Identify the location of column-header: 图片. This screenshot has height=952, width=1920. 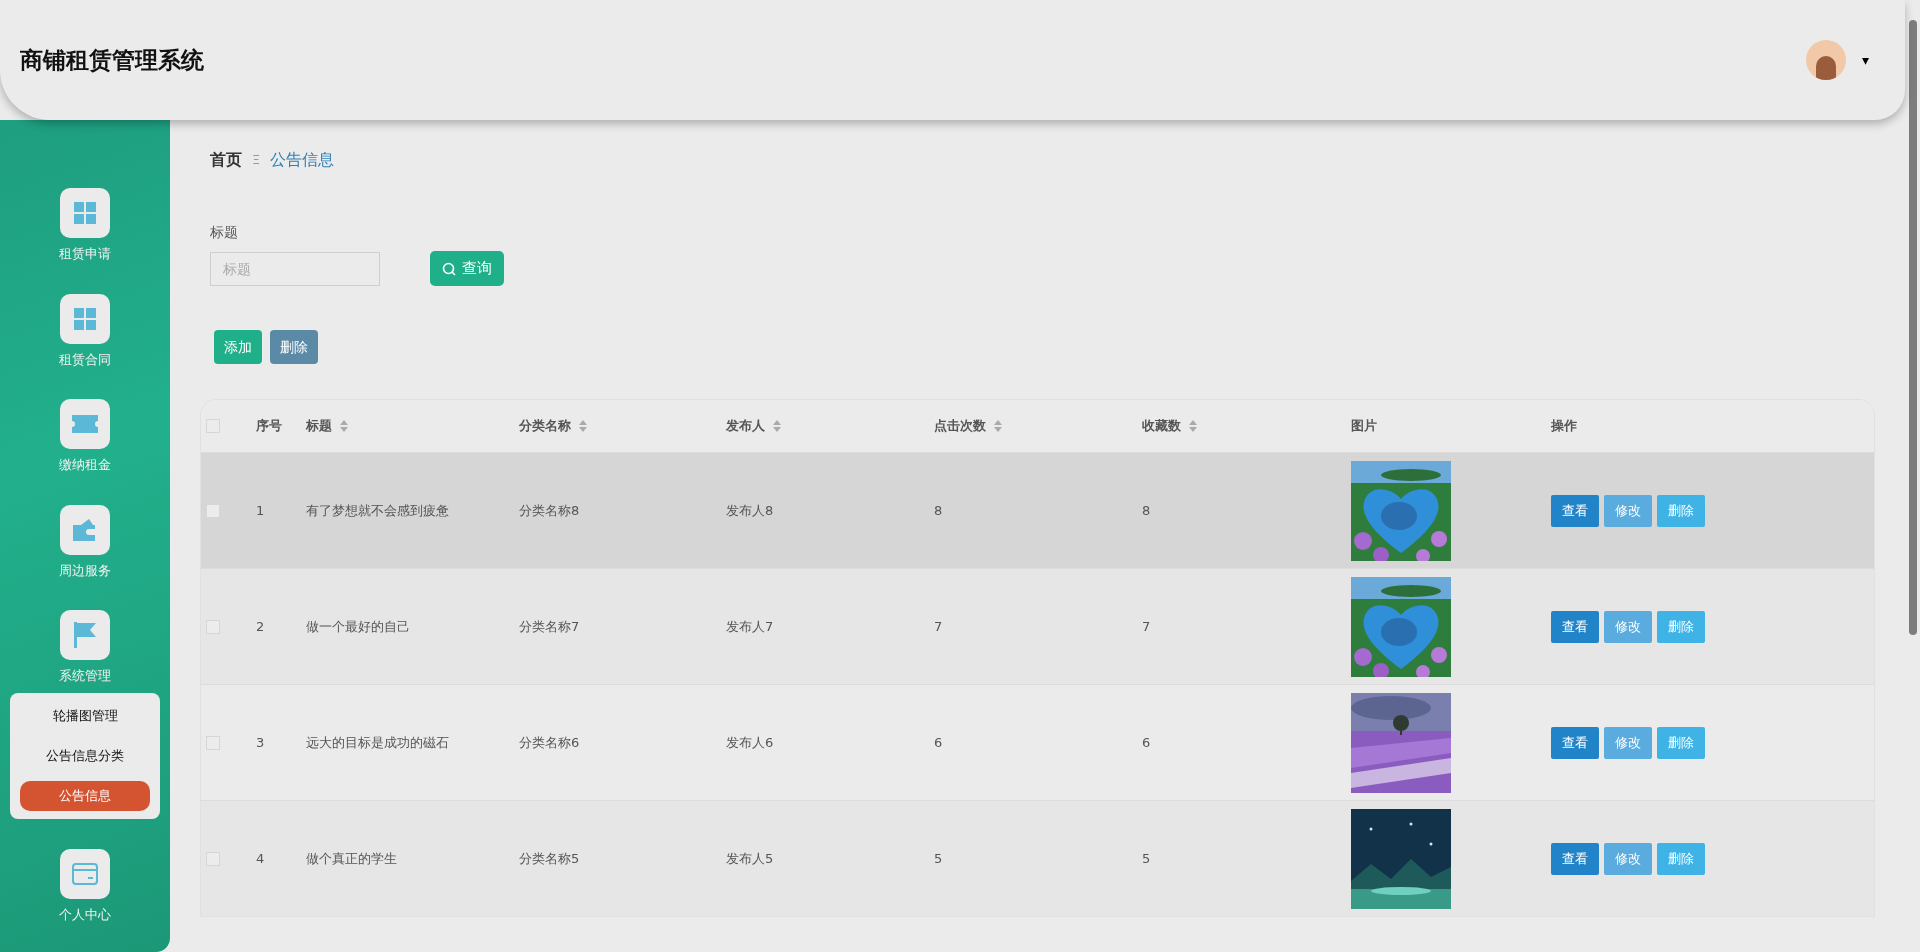
(1364, 426).